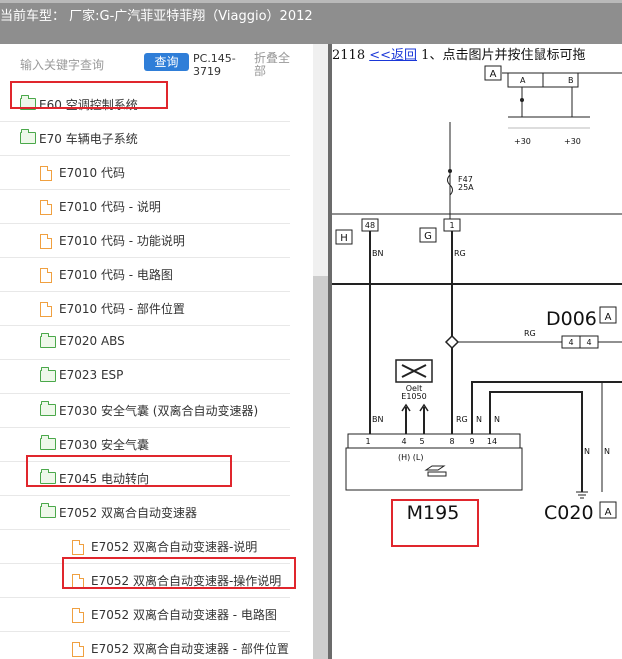 The height and width of the screenshot is (659, 622). What do you see at coordinates (145, 411) in the screenshot?
I see `tree-item-e7030: E7030 安全气囊 (双离合自动变速器)` at bounding box center [145, 411].